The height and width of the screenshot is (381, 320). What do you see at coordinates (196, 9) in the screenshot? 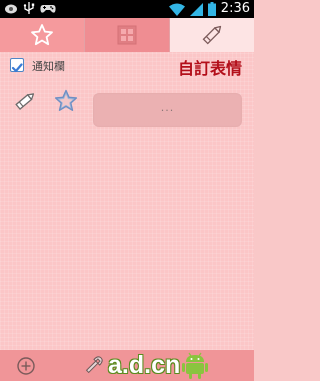
I see `signal-icon` at bounding box center [196, 9].